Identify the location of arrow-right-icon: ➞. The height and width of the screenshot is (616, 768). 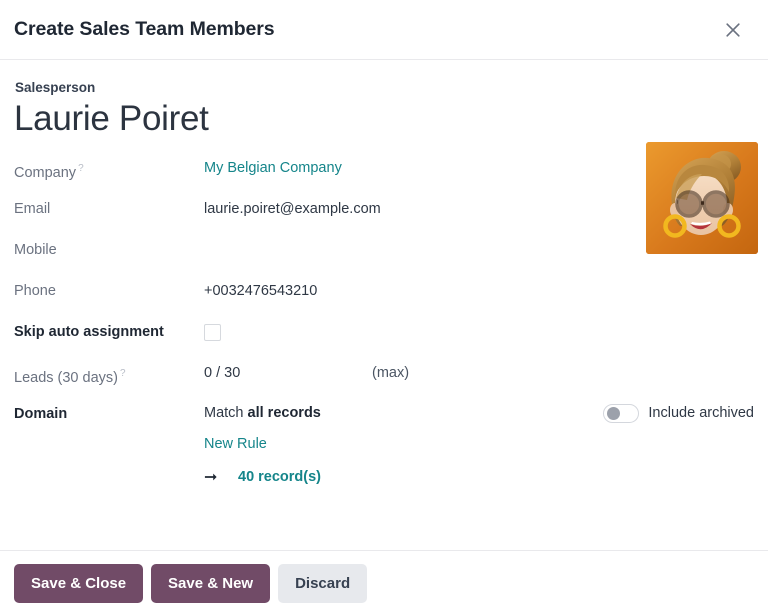
(211, 477).